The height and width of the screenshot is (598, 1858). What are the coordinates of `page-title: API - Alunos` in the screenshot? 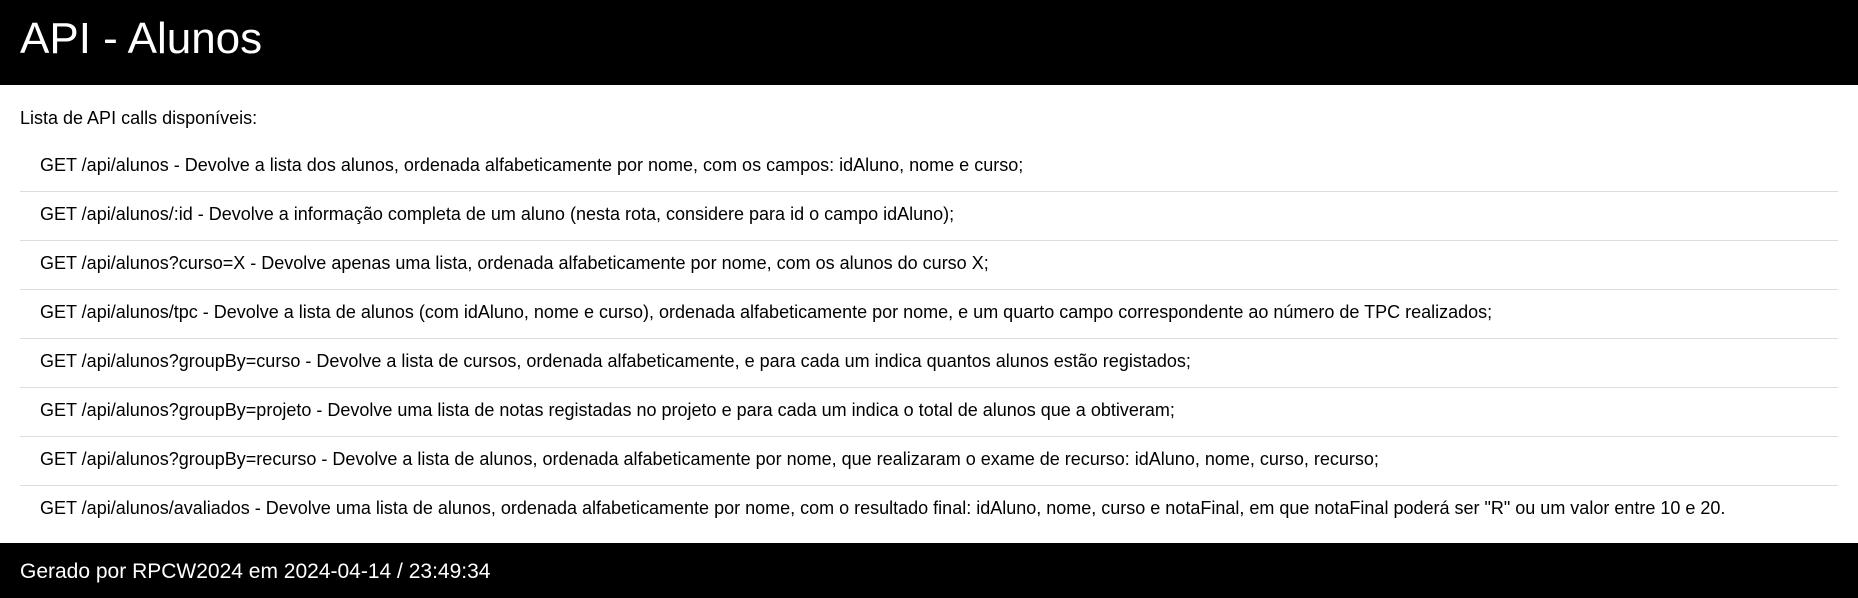 It's located at (141, 38).